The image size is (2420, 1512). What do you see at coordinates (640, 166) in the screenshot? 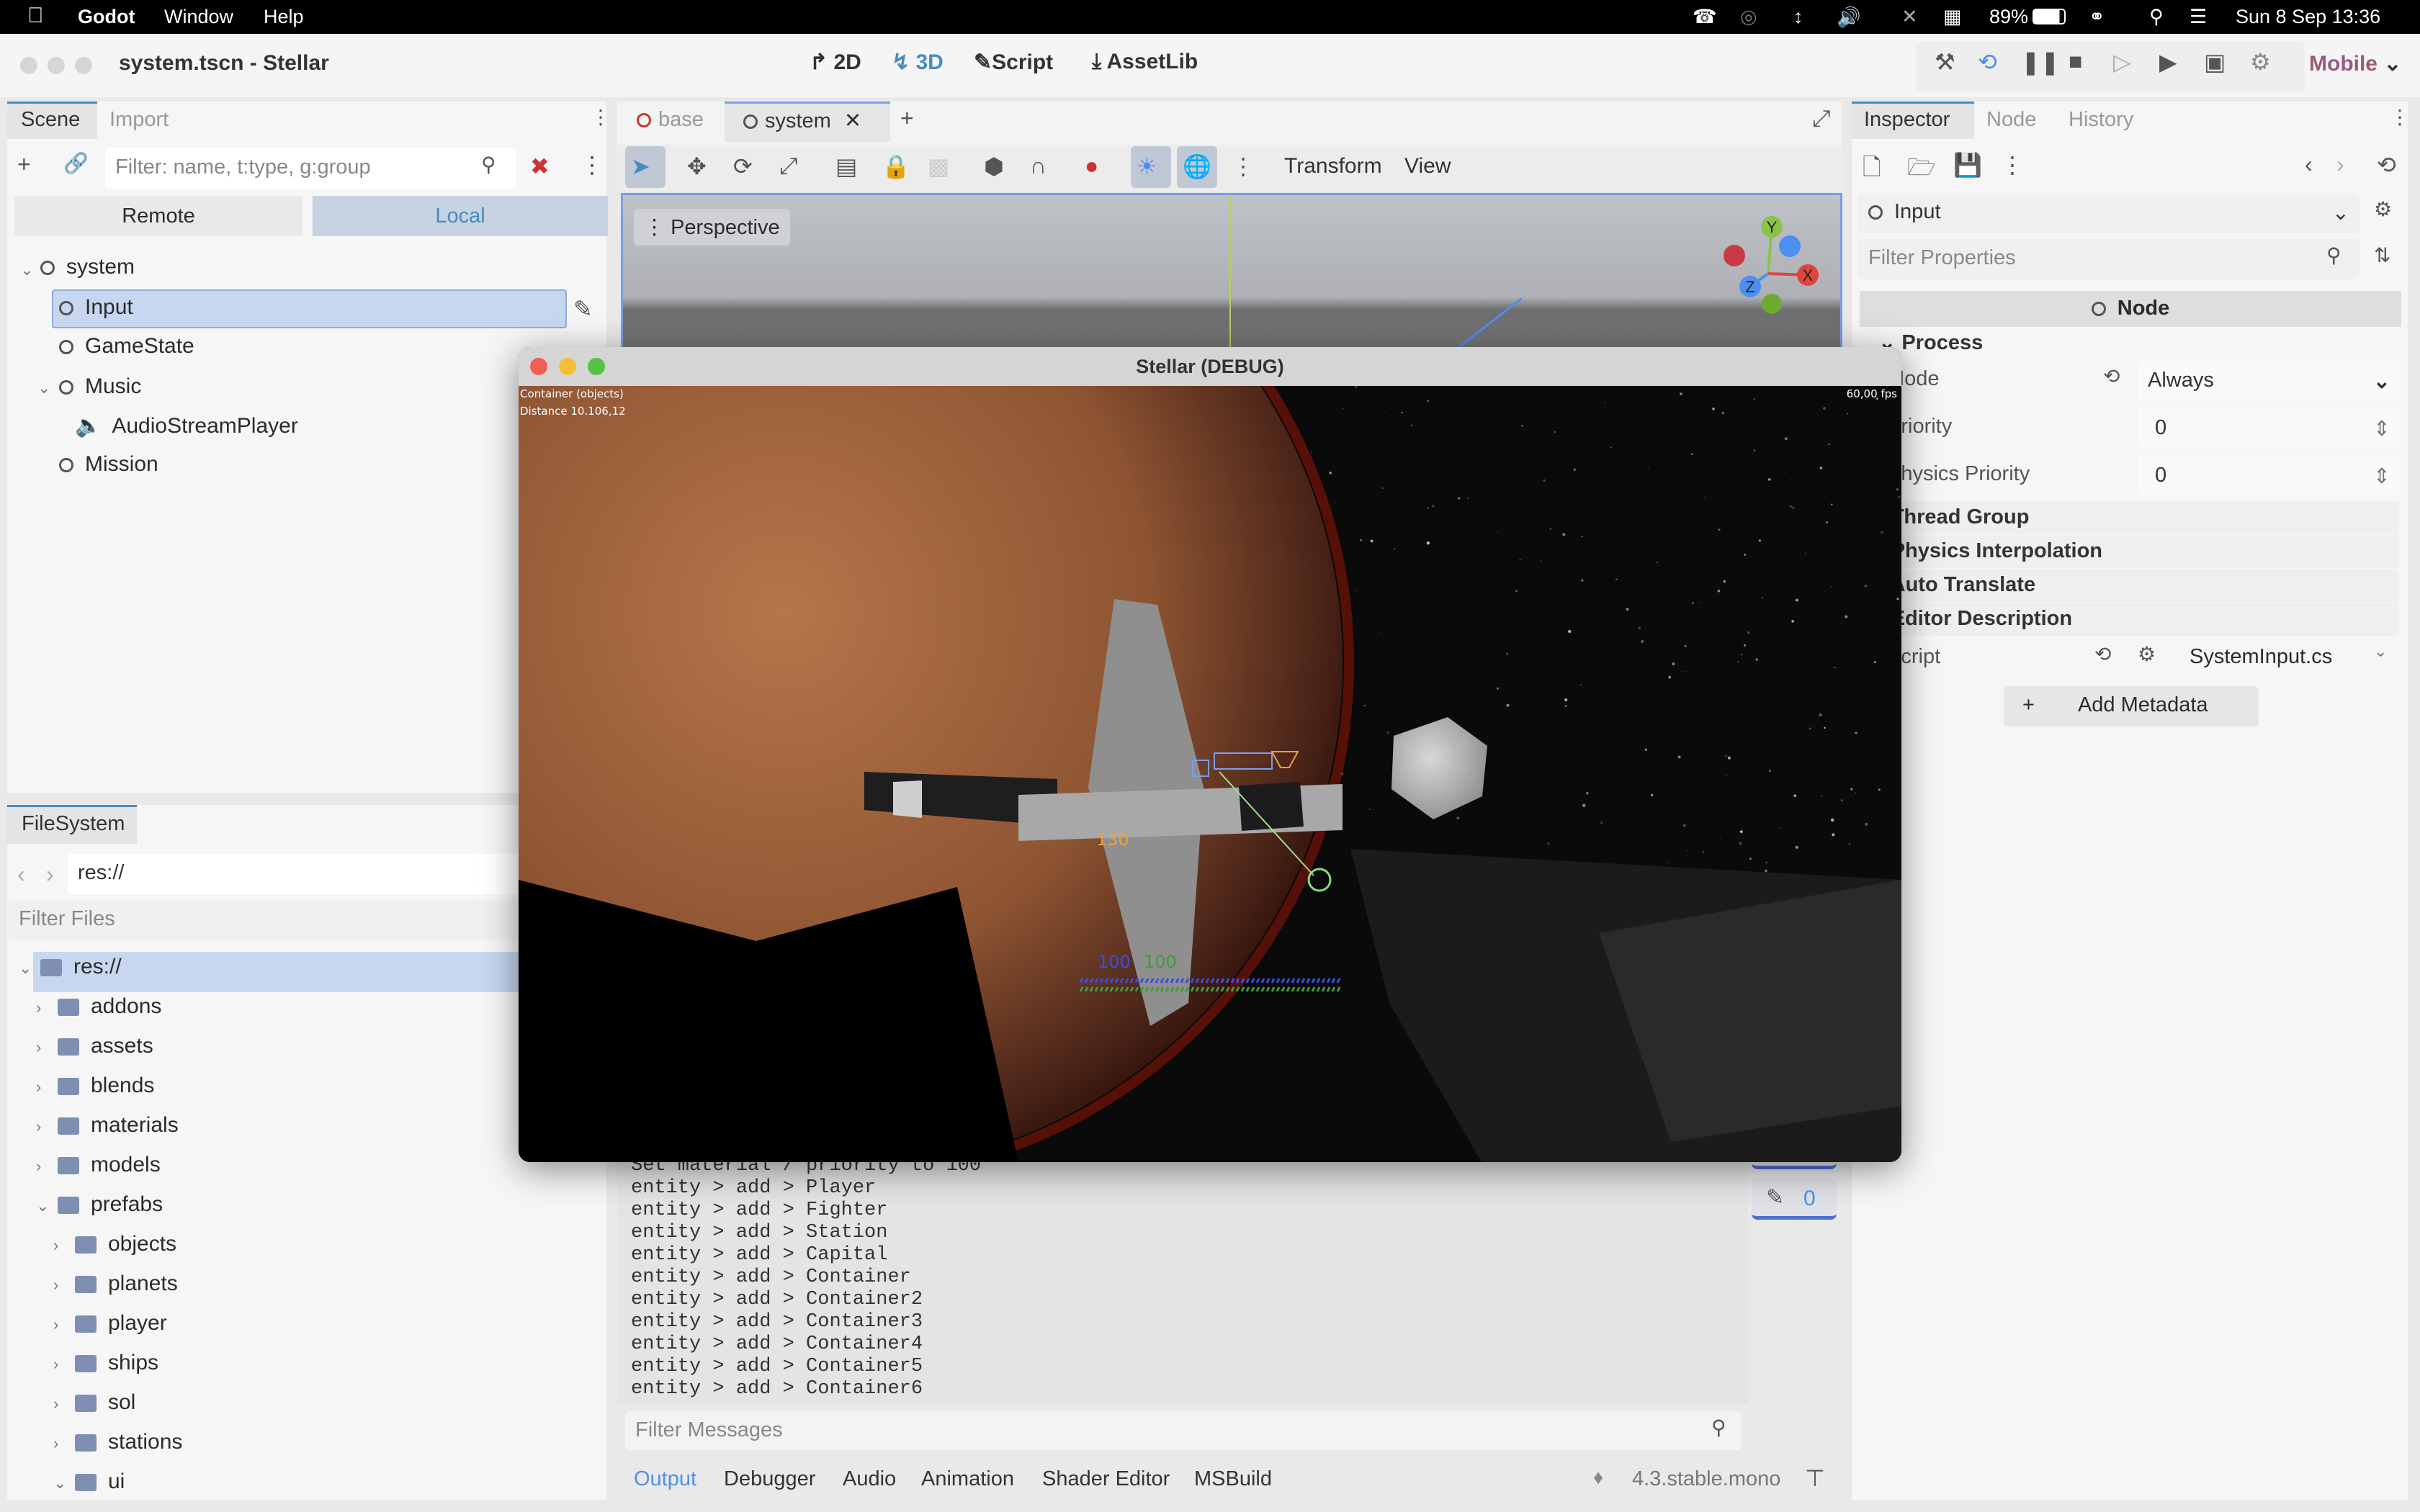
I see `select-tool-icon: ➤` at bounding box center [640, 166].